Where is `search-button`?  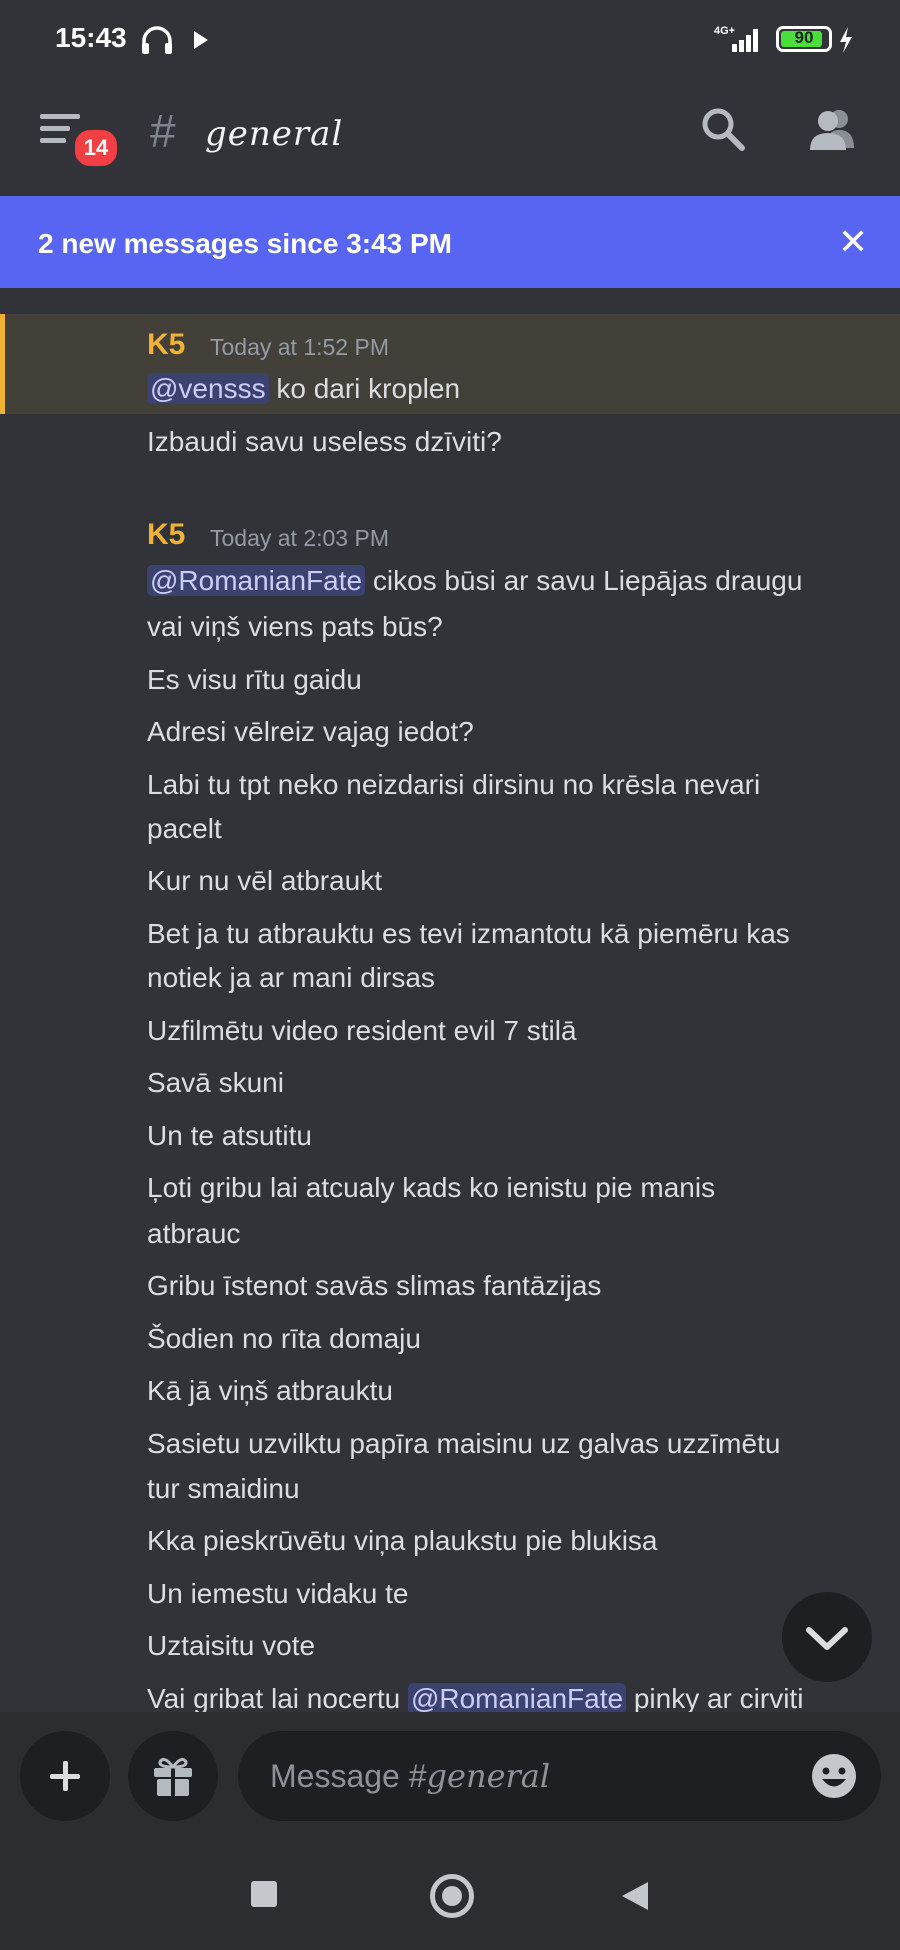 search-button is located at coordinates (723, 131).